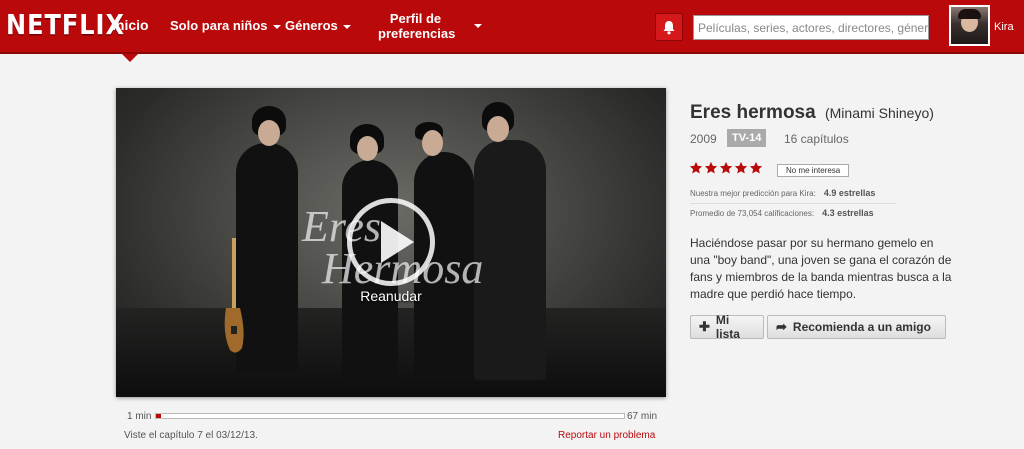 This screenshot has width=1024, height=449. What do you see at coordinates (813, 170) in the screenshot?
I see `not-interested-button: No me interesa` at bounding box center [813, 170].